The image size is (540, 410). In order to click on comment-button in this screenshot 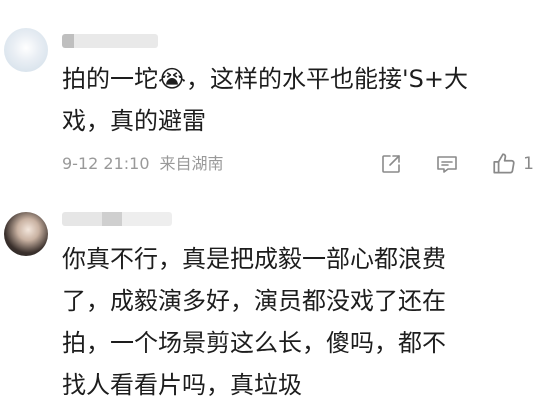, I will do `click(447, 164)`.